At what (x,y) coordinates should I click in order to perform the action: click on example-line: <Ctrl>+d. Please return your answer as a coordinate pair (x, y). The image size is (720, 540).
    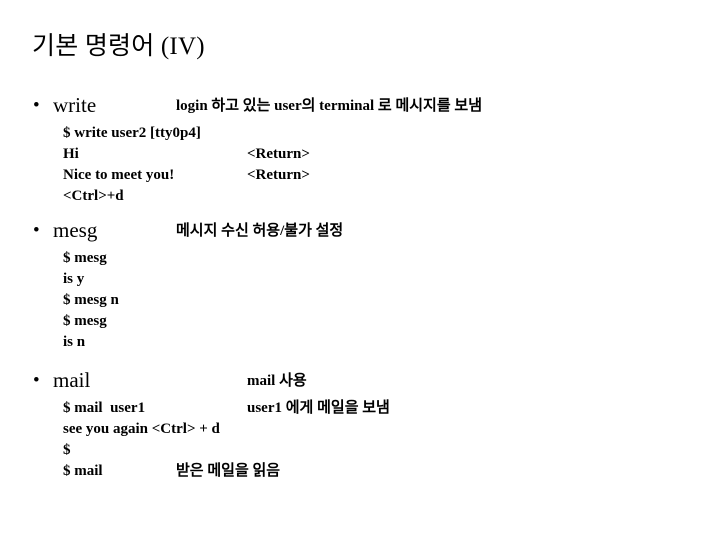
    Looking at the image, I should click on (360, 196).